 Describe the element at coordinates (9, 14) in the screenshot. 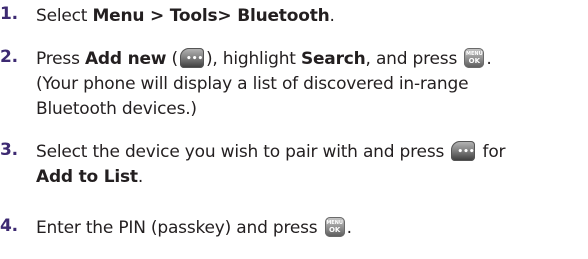

I see `step-number: 1.` at that location.